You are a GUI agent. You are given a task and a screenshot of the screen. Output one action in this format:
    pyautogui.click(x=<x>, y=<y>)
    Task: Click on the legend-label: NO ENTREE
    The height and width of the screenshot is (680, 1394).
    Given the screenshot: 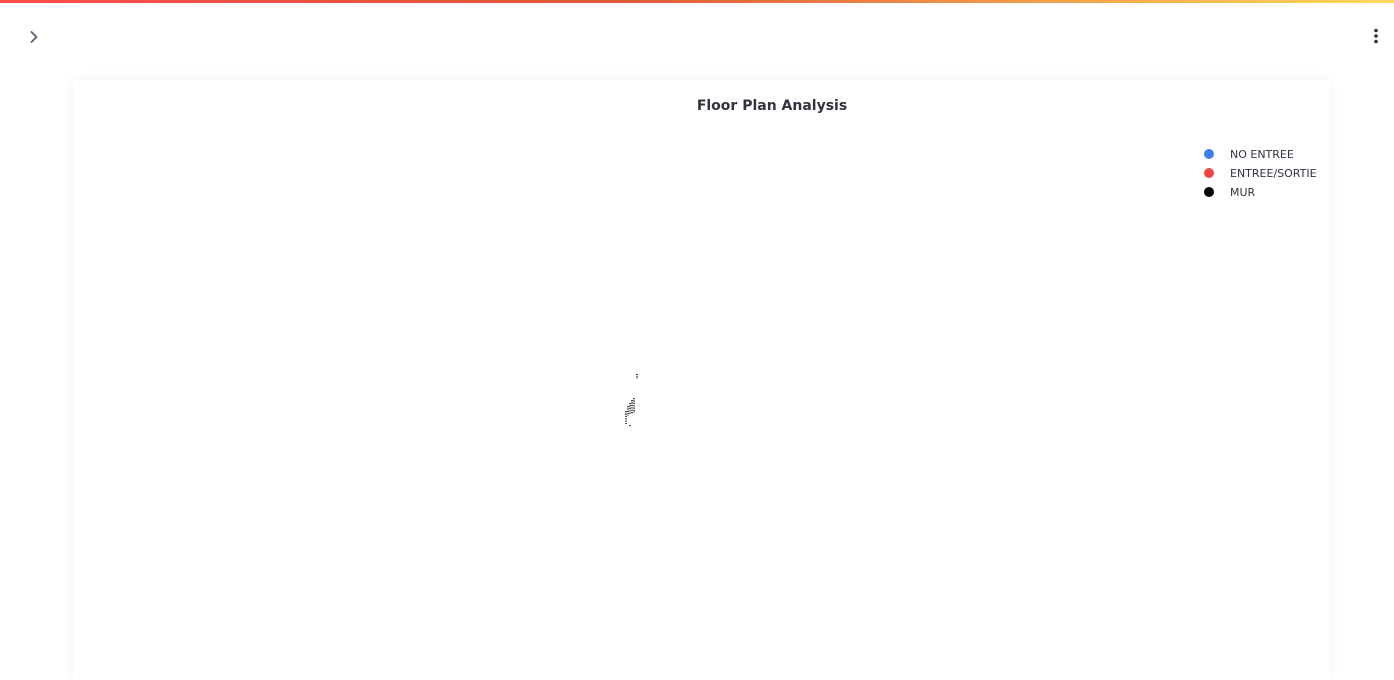 What is the action you would take?
    pyautogui.click(x=1262, y=154)
    